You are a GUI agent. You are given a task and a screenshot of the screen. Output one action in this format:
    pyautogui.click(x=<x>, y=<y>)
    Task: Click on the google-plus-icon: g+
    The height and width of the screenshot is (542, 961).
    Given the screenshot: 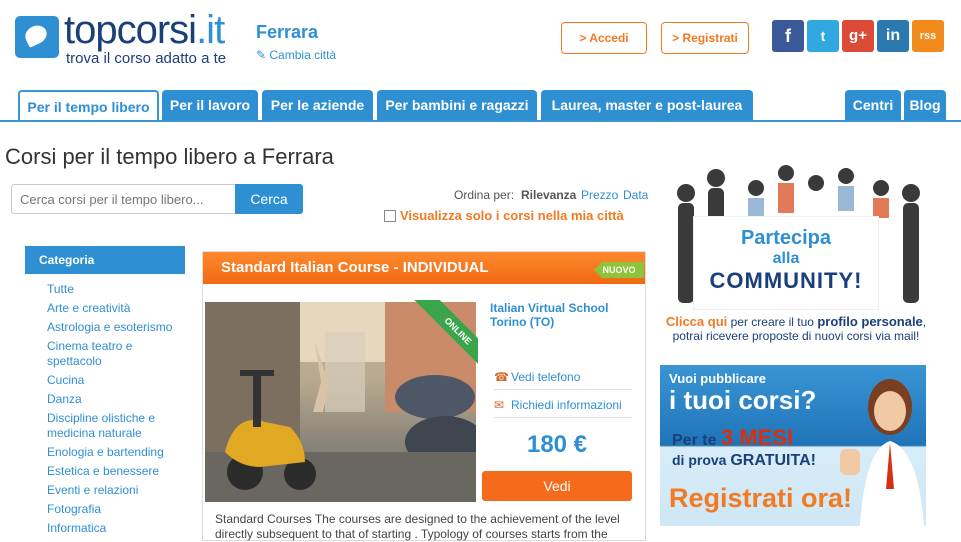 What is the action you would take?
    pyautogui.click(x=858, y=36)
    